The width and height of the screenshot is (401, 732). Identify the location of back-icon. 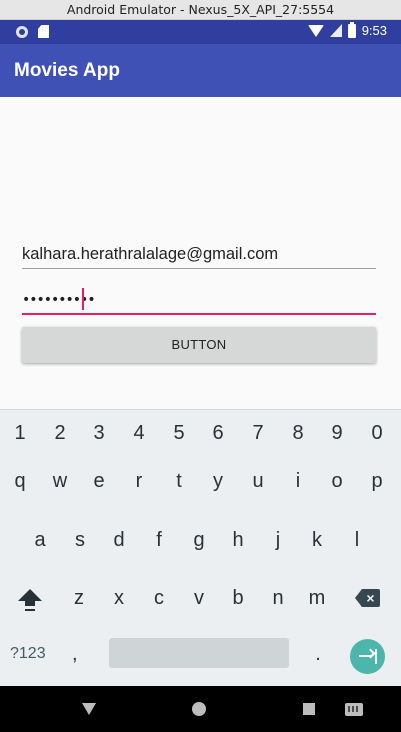
(89, 709).